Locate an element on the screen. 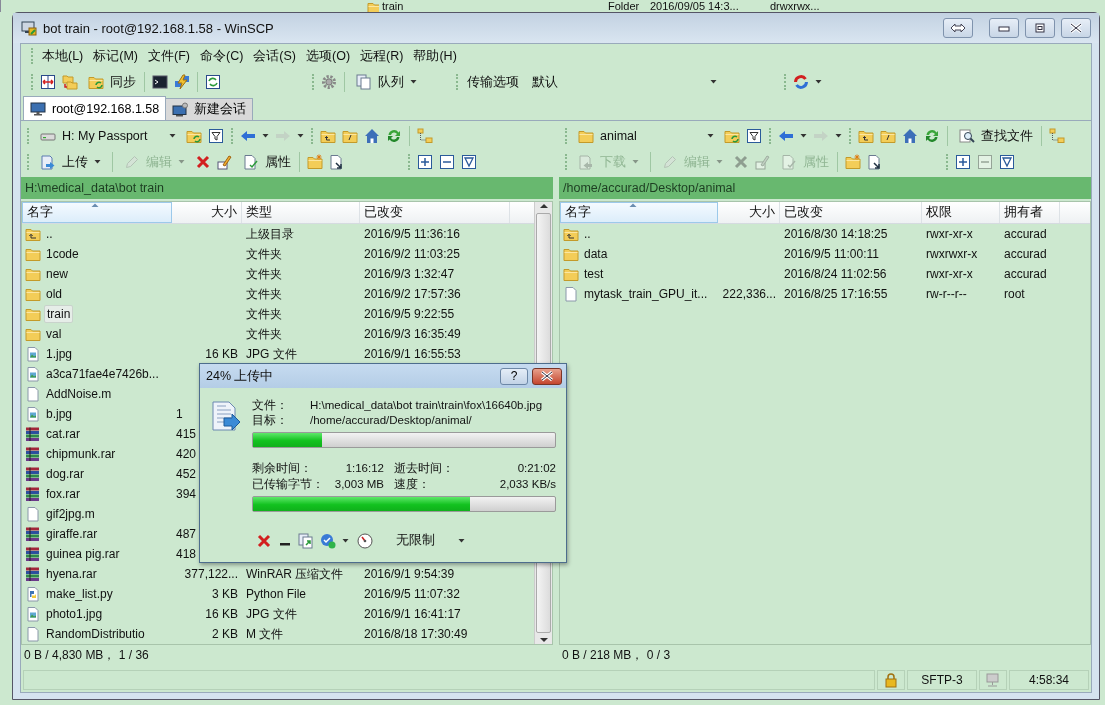 The height and width of the screenshot is (705, 1105). path-bar: /home/accurad/Desktop/animal is located at coordinates (825, 188).